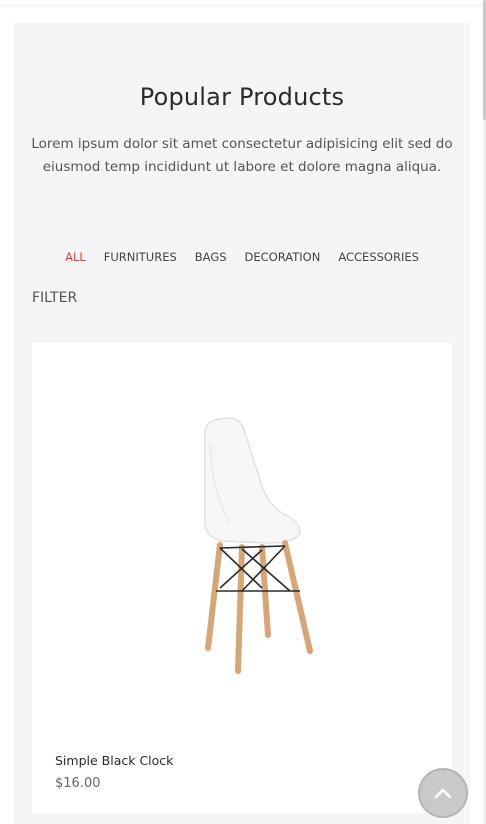 This screenshot has height=824, width=486. I want to click on filter-tab-accessories: ACCESSORIES, so click(378, 257).